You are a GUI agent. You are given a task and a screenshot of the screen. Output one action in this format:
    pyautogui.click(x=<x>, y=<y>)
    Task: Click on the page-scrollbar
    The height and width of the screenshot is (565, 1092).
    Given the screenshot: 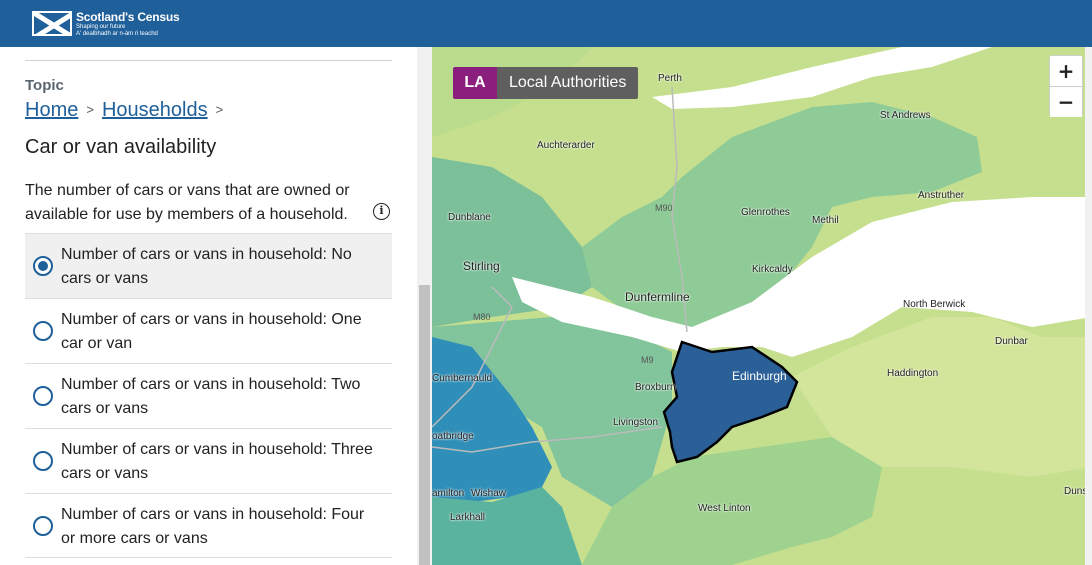 What is the action you would take?
    pyautogui.click(x=1088, y=306)
    